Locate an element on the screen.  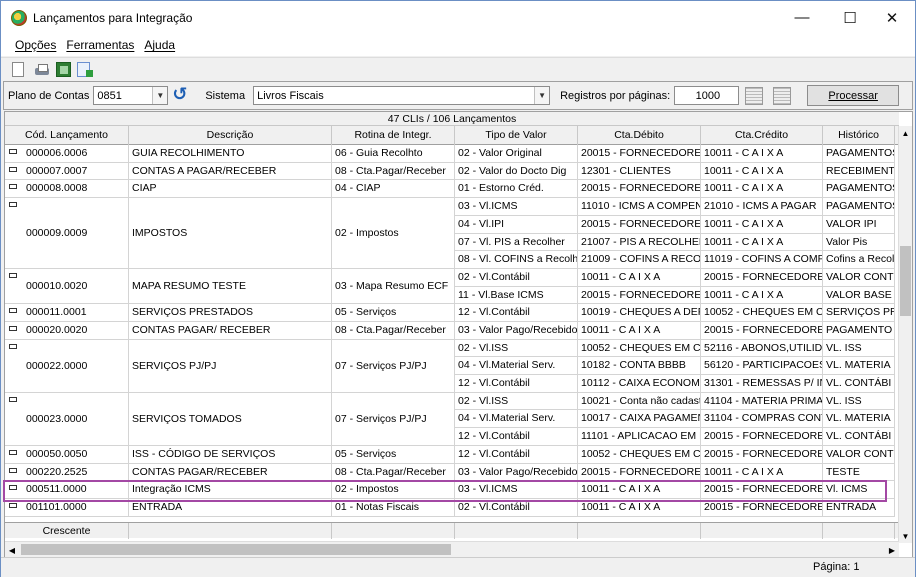
processar-button: Processar is located at coordinates (853, 95).